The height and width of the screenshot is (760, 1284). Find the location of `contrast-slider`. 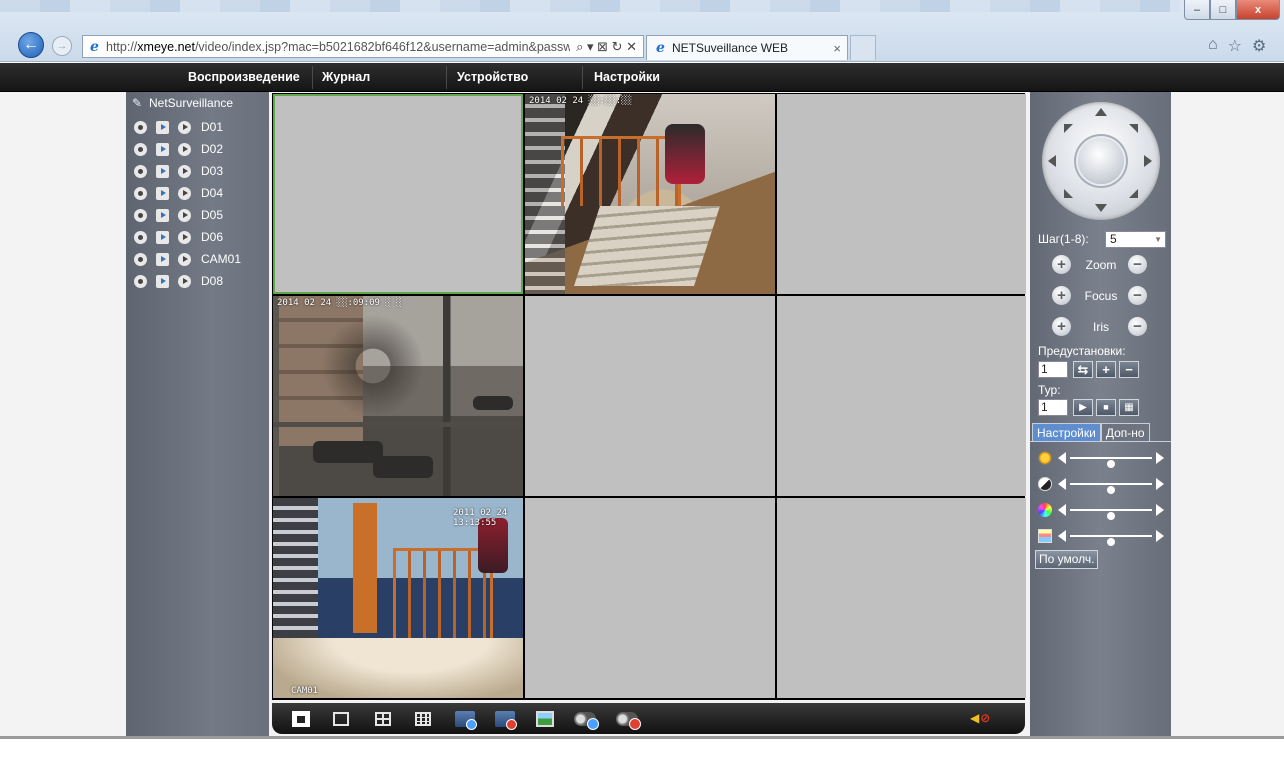

contrast-slider is located at coordinates (1101, 485).